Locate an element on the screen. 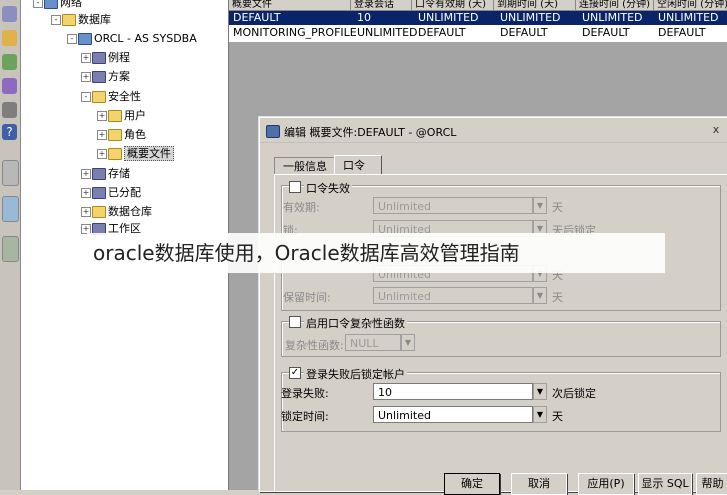 Image resolution: width=727 pixels, height=495 pixels. table-cell: 10 is located at coordinates (364, 17).